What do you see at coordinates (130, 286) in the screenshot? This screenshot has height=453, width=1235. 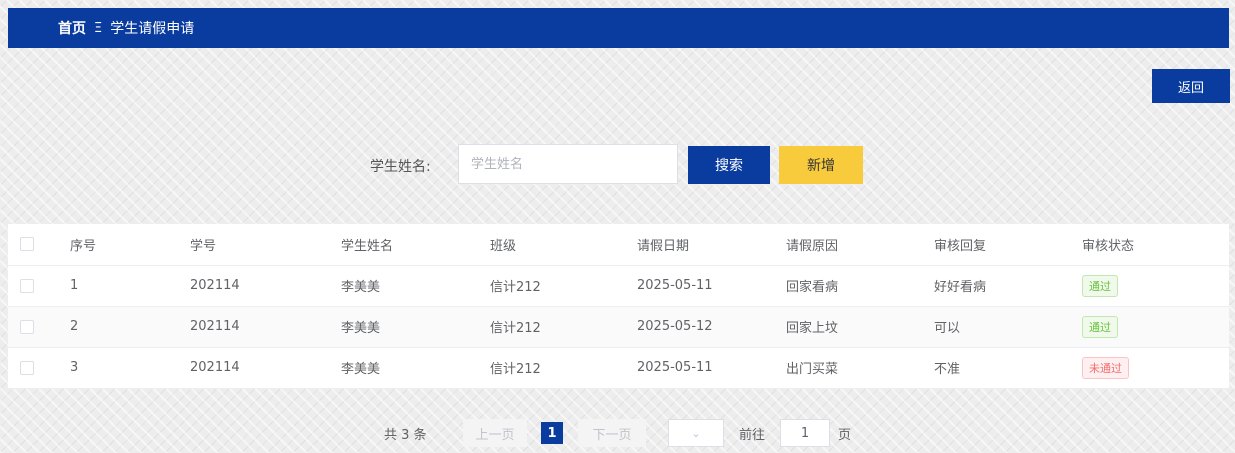 I see `cell-index: 1` at bounding box center [130, 286].